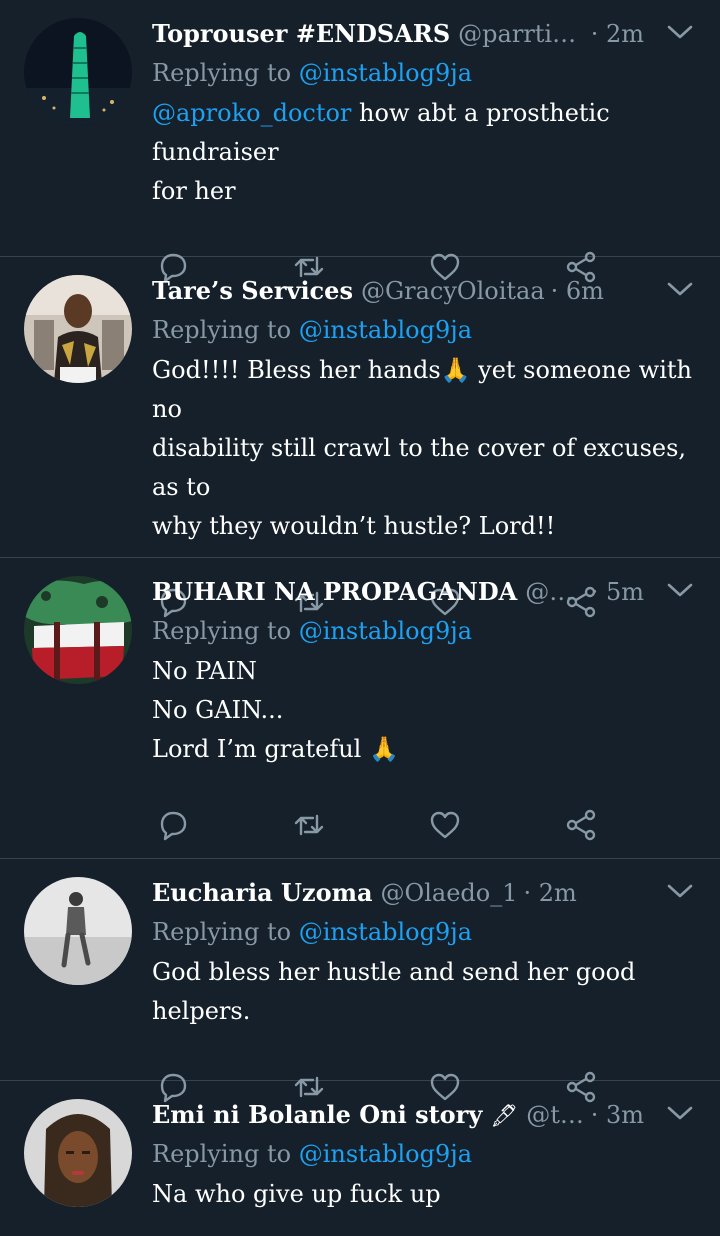 The image size is (720, 1236). Describe the element at coordinates (577, 291) in the screenshot. I see `timestamp: · 6m` at that location.